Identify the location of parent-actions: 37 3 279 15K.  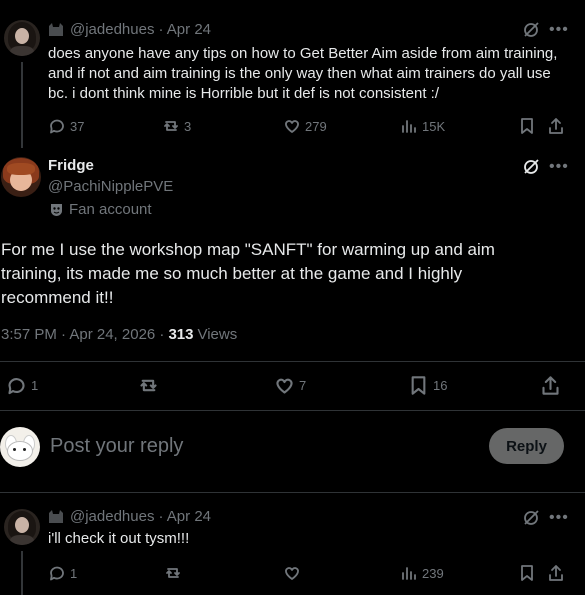
(292, 126).